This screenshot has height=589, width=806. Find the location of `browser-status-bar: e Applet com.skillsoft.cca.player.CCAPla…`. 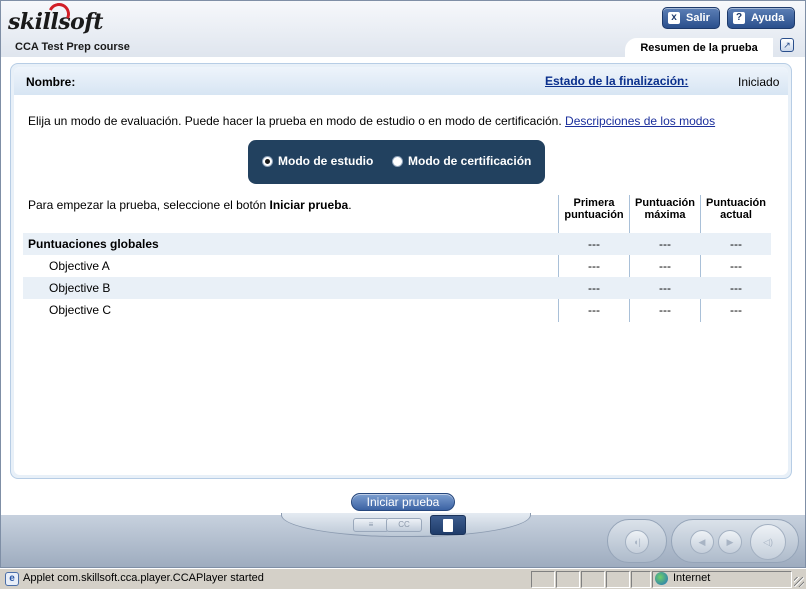

browser-status-bar: e Applet com.skillsoft.cca.player.CCAPla… is located at coordinates (403, 578).